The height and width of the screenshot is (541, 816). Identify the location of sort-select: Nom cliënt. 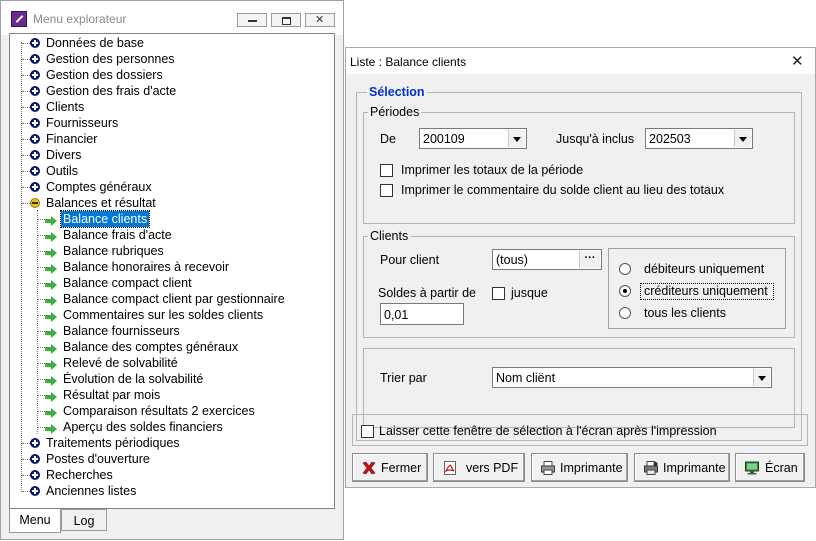
(632, 377).